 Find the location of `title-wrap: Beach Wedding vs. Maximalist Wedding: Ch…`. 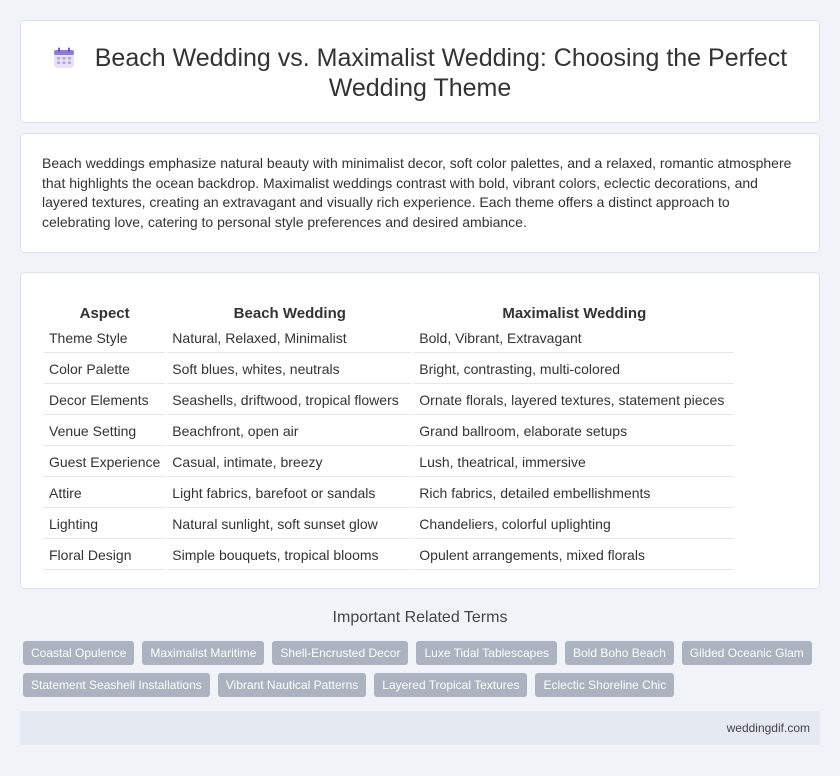

title-wrap: Beach Wedding vs. Maximalist Wedding: Ch… is located at coordinates (420, 73).